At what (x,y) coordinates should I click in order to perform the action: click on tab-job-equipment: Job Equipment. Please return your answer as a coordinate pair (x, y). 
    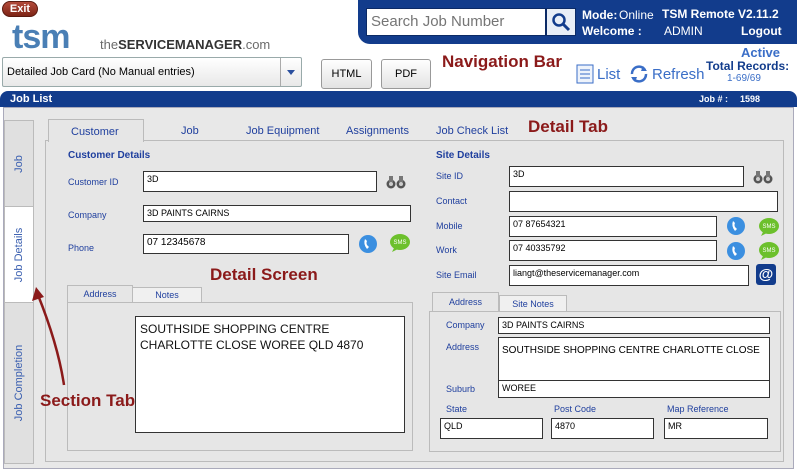
    Looking at the image, I should click on (282, 131).